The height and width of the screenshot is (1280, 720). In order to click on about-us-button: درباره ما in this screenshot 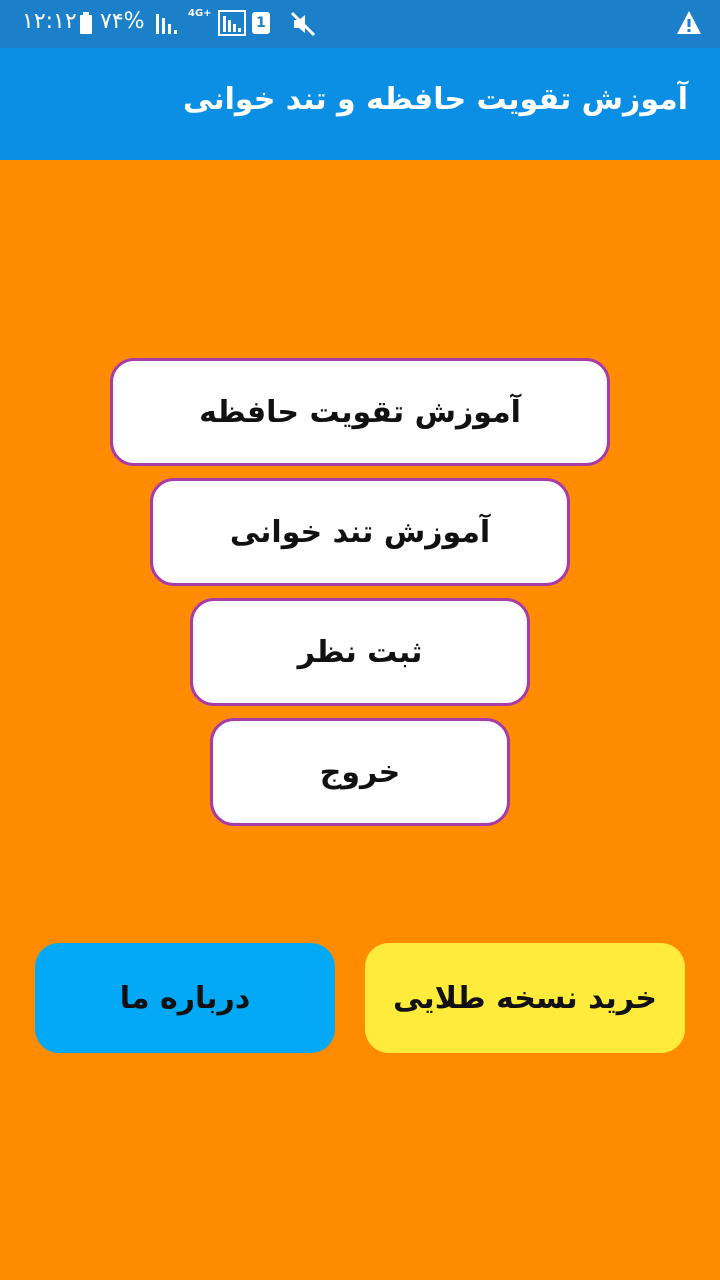, I will do `click(185, 998)`.